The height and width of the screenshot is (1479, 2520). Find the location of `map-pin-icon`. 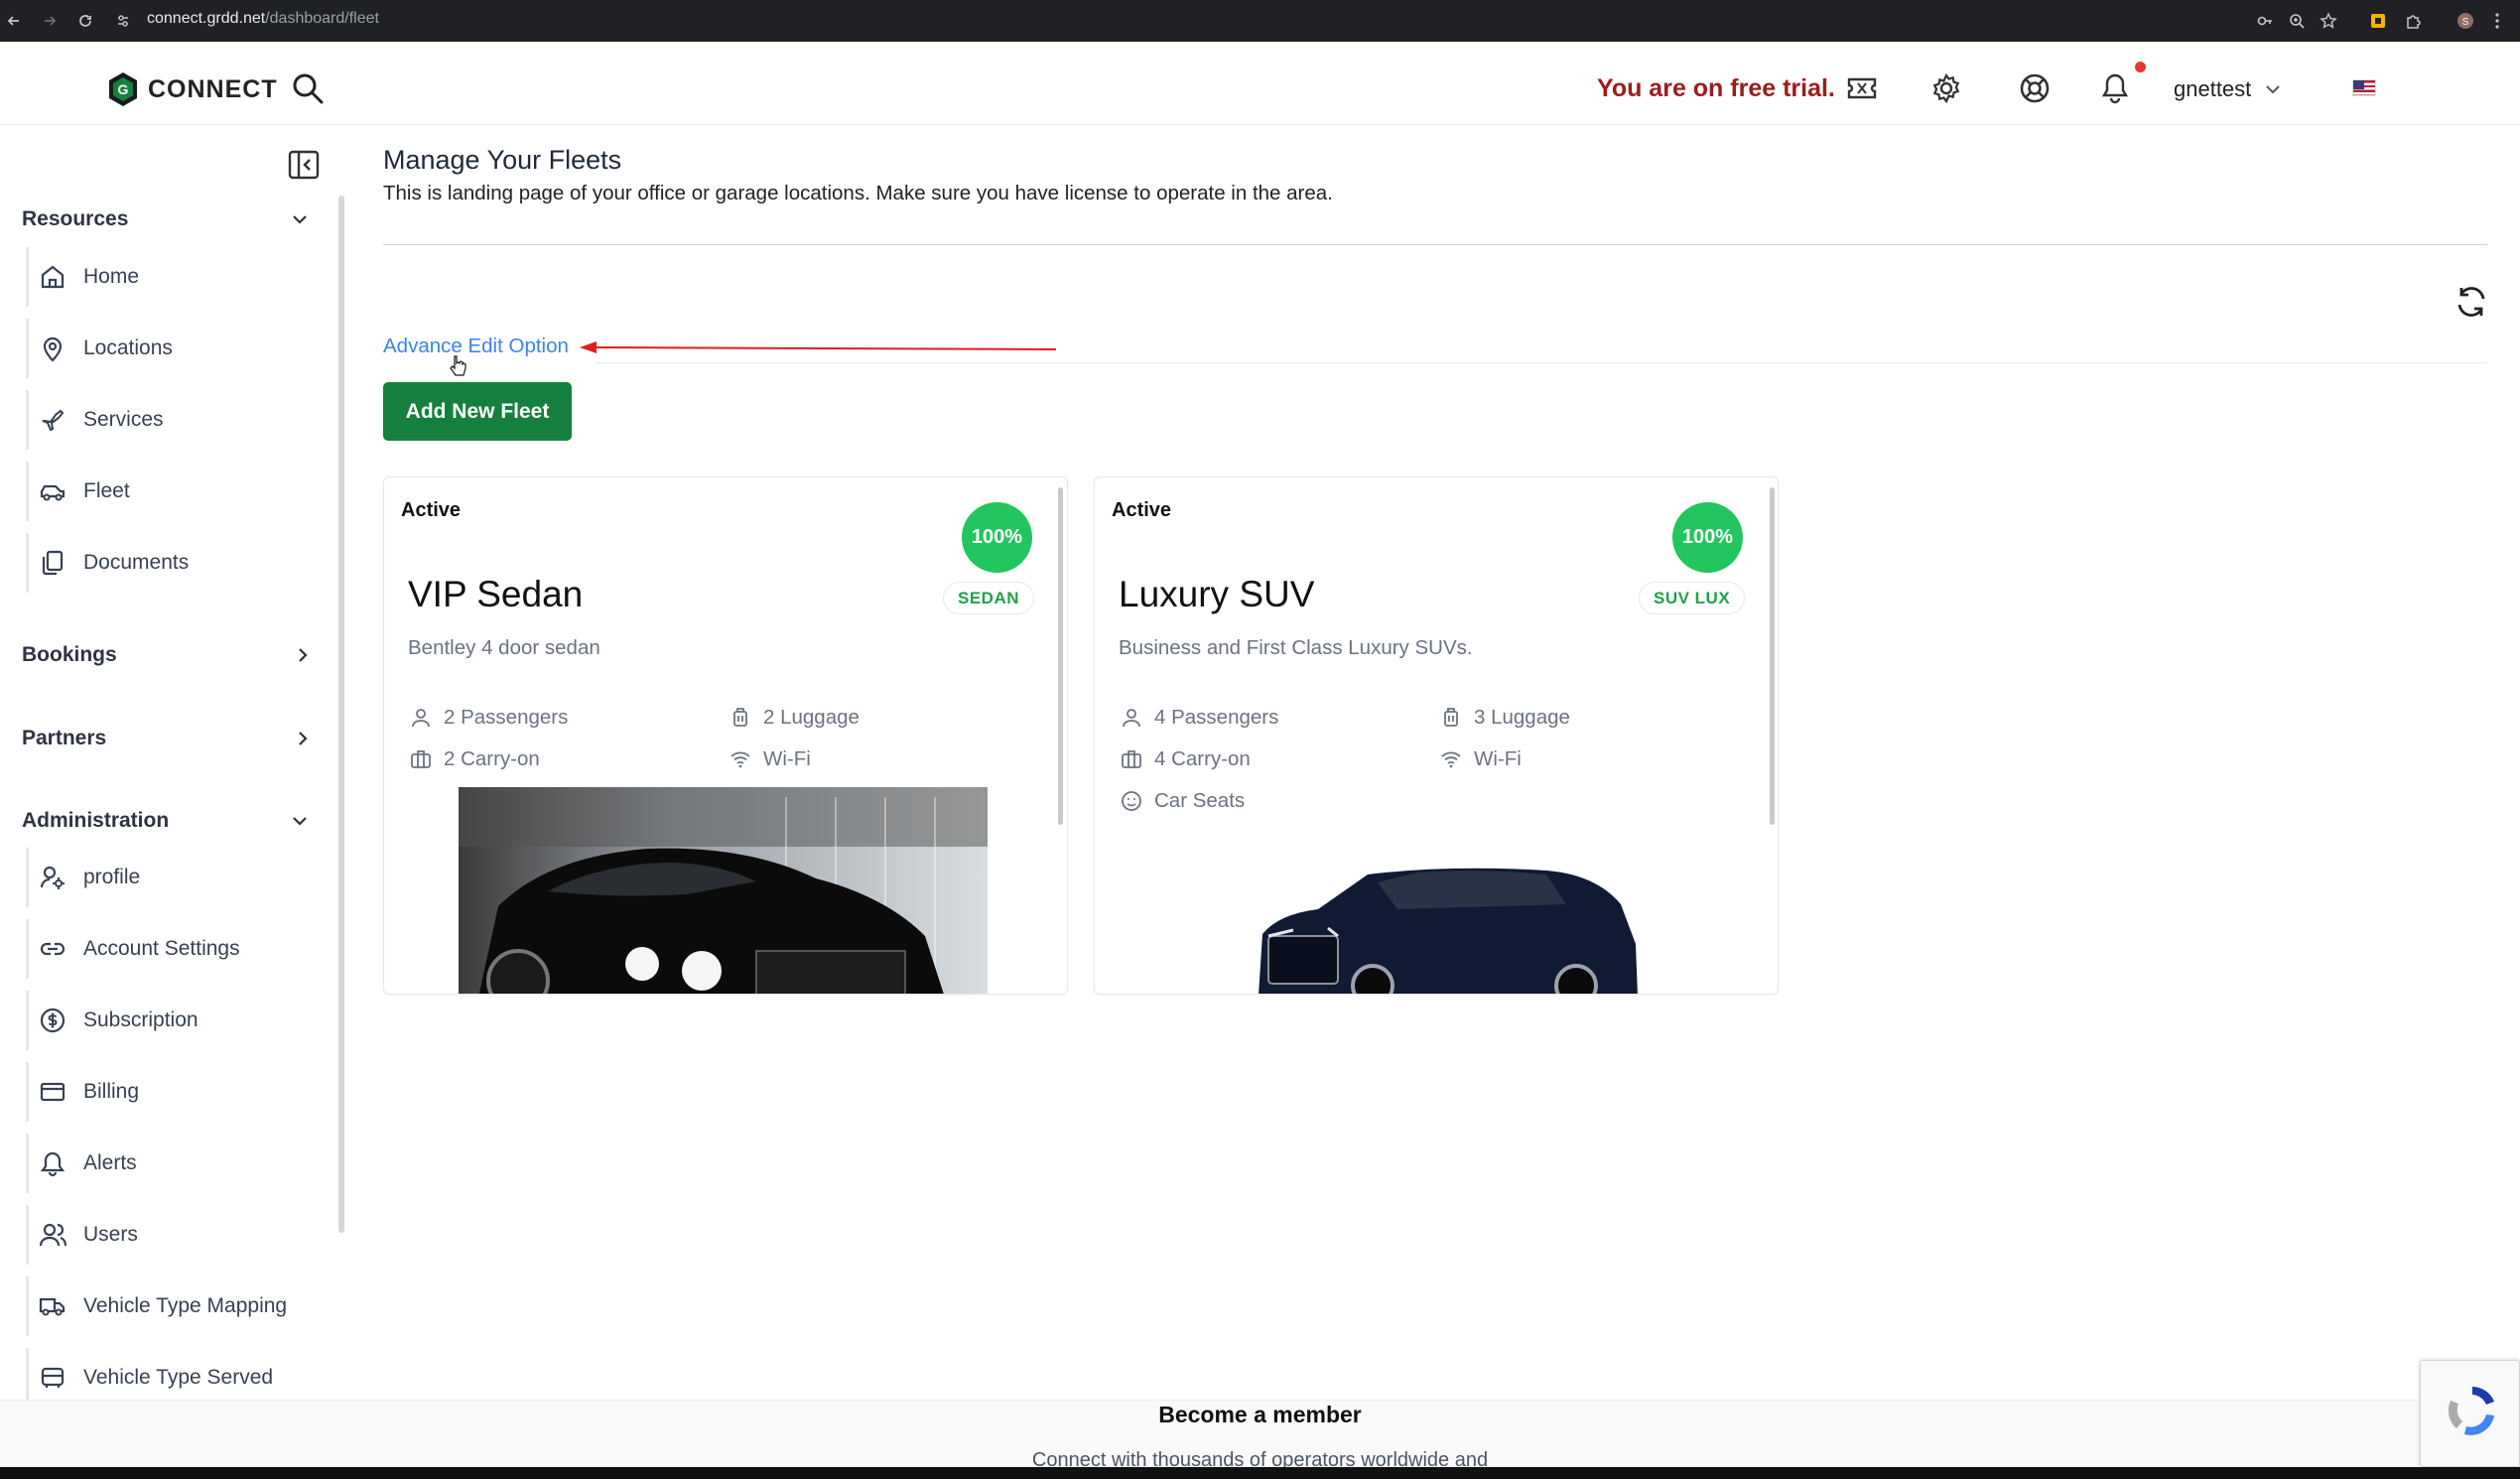

map-pin-icon is located at coordinates (52, 348).